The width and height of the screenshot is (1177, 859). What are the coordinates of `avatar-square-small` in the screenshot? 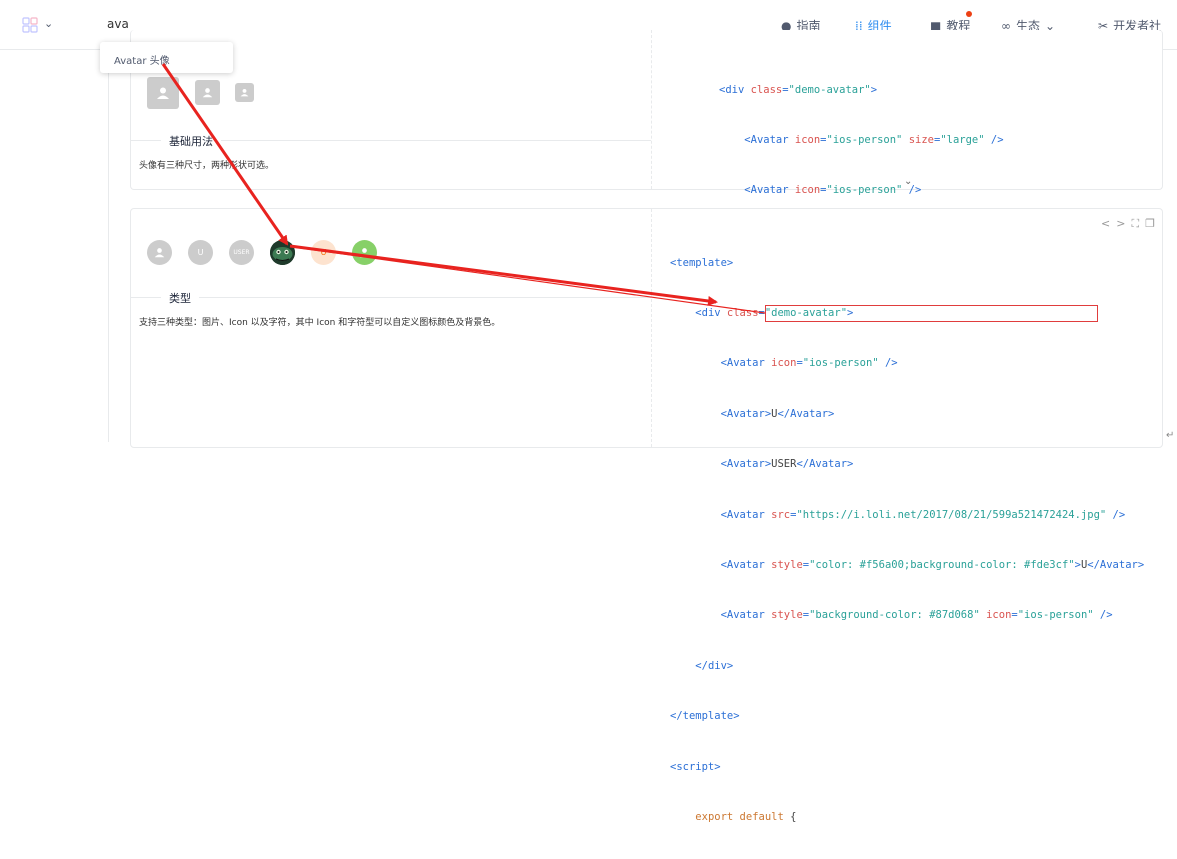 It's located at (244, 92).